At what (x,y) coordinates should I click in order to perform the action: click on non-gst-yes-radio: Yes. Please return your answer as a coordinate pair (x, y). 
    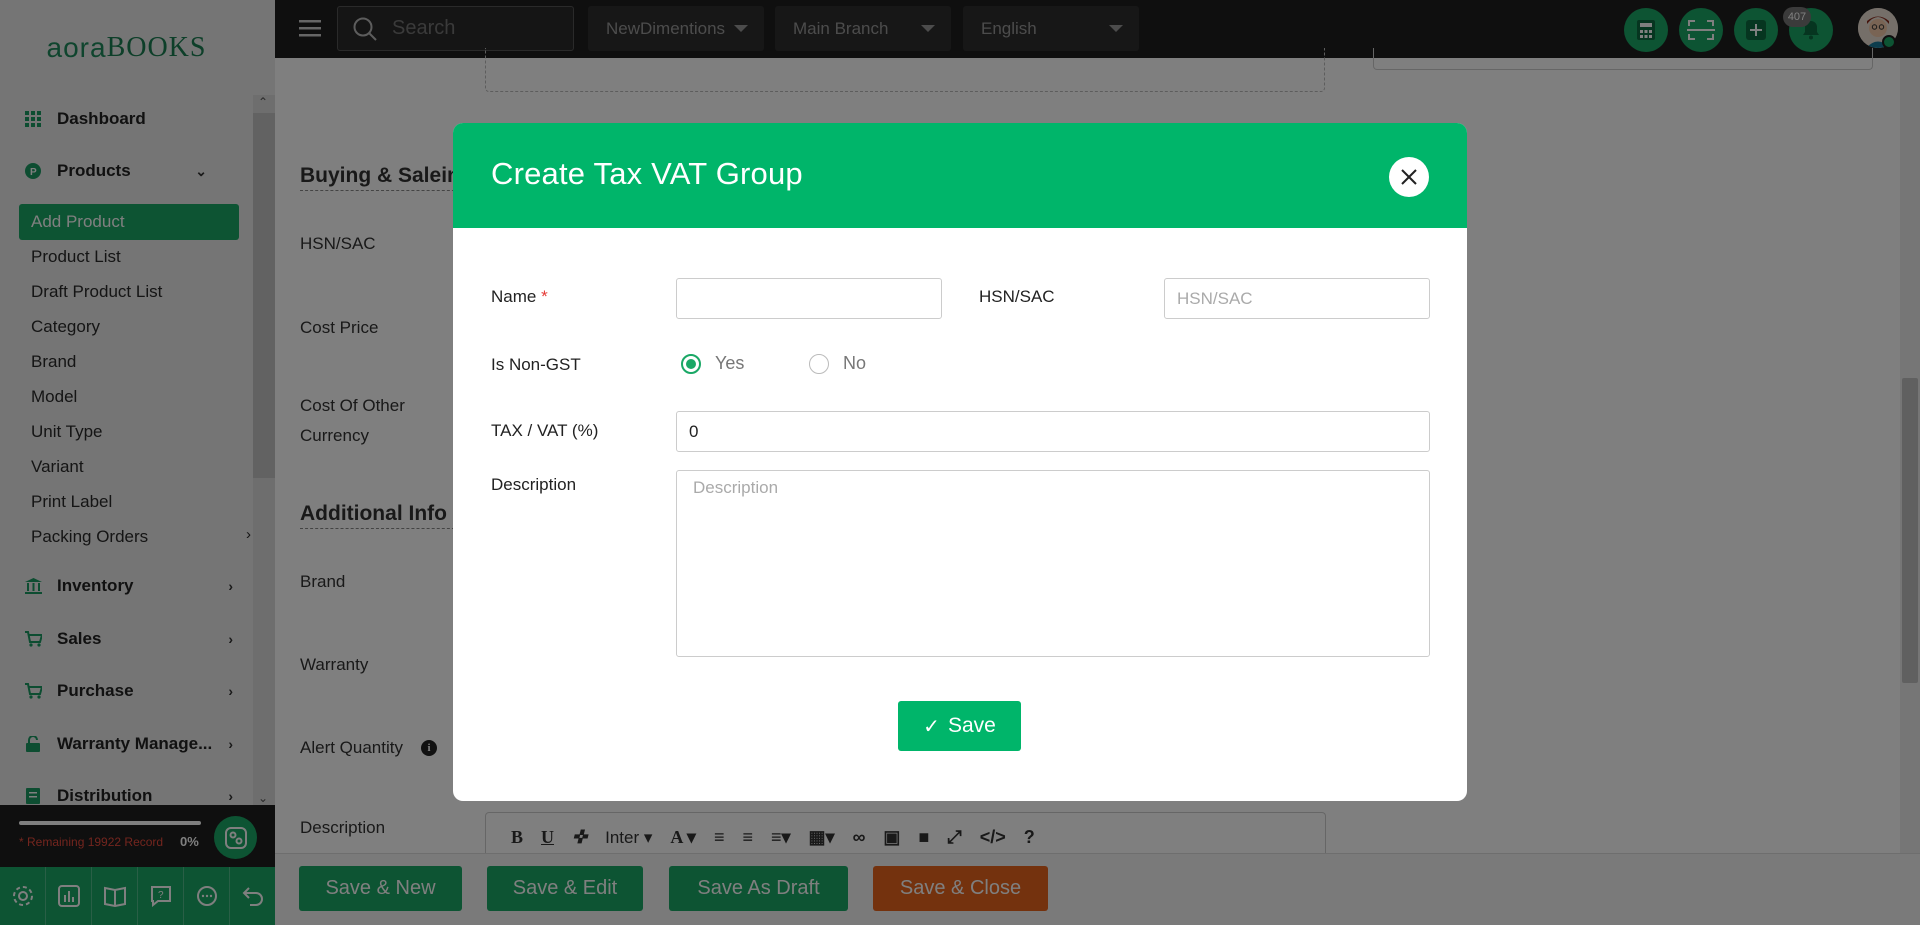
    Looking at the image, I should click on (712, 363).